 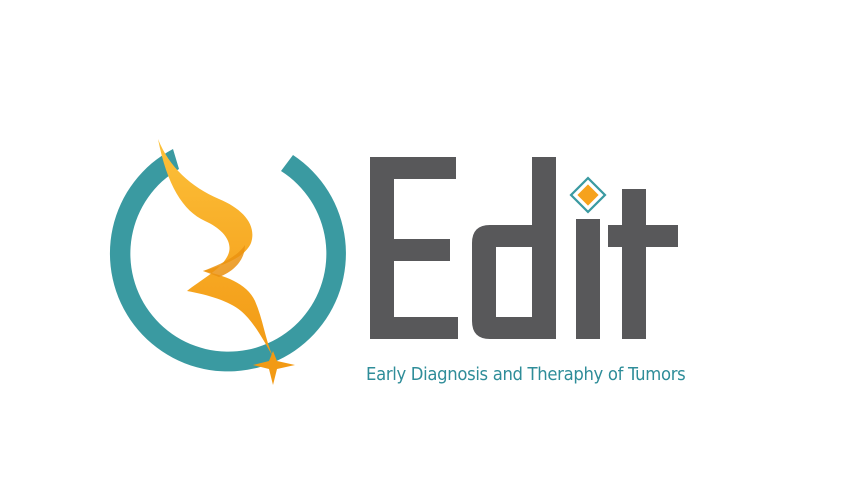 What do you see at coordinates (526, 375) in the screenshot?
I see `brand-tagline: Early Diagnosis and Theraphy of Tumors` at bounding box center [526, 375].